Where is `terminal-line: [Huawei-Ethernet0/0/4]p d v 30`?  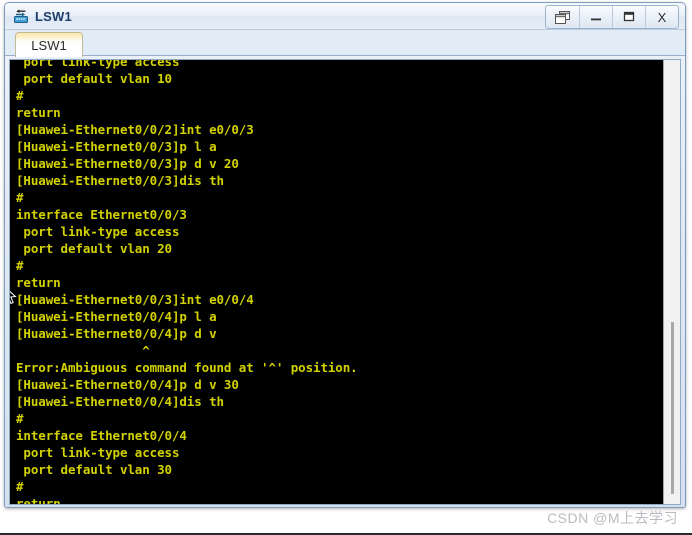 terminal-line: [Huawei-Ethernet0/0/4]p d v 30 is located at coordinates (127, 384).